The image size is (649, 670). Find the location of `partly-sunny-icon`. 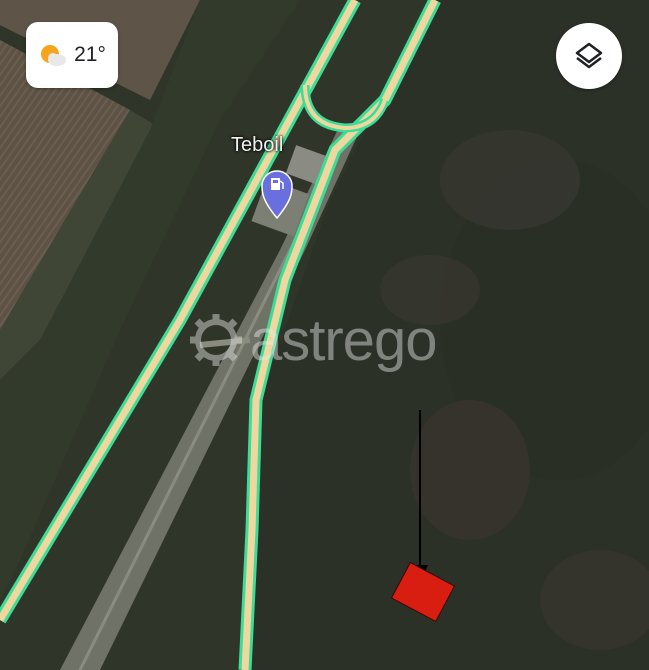

partly-sunny-icon is located at coordinates (54, 55).